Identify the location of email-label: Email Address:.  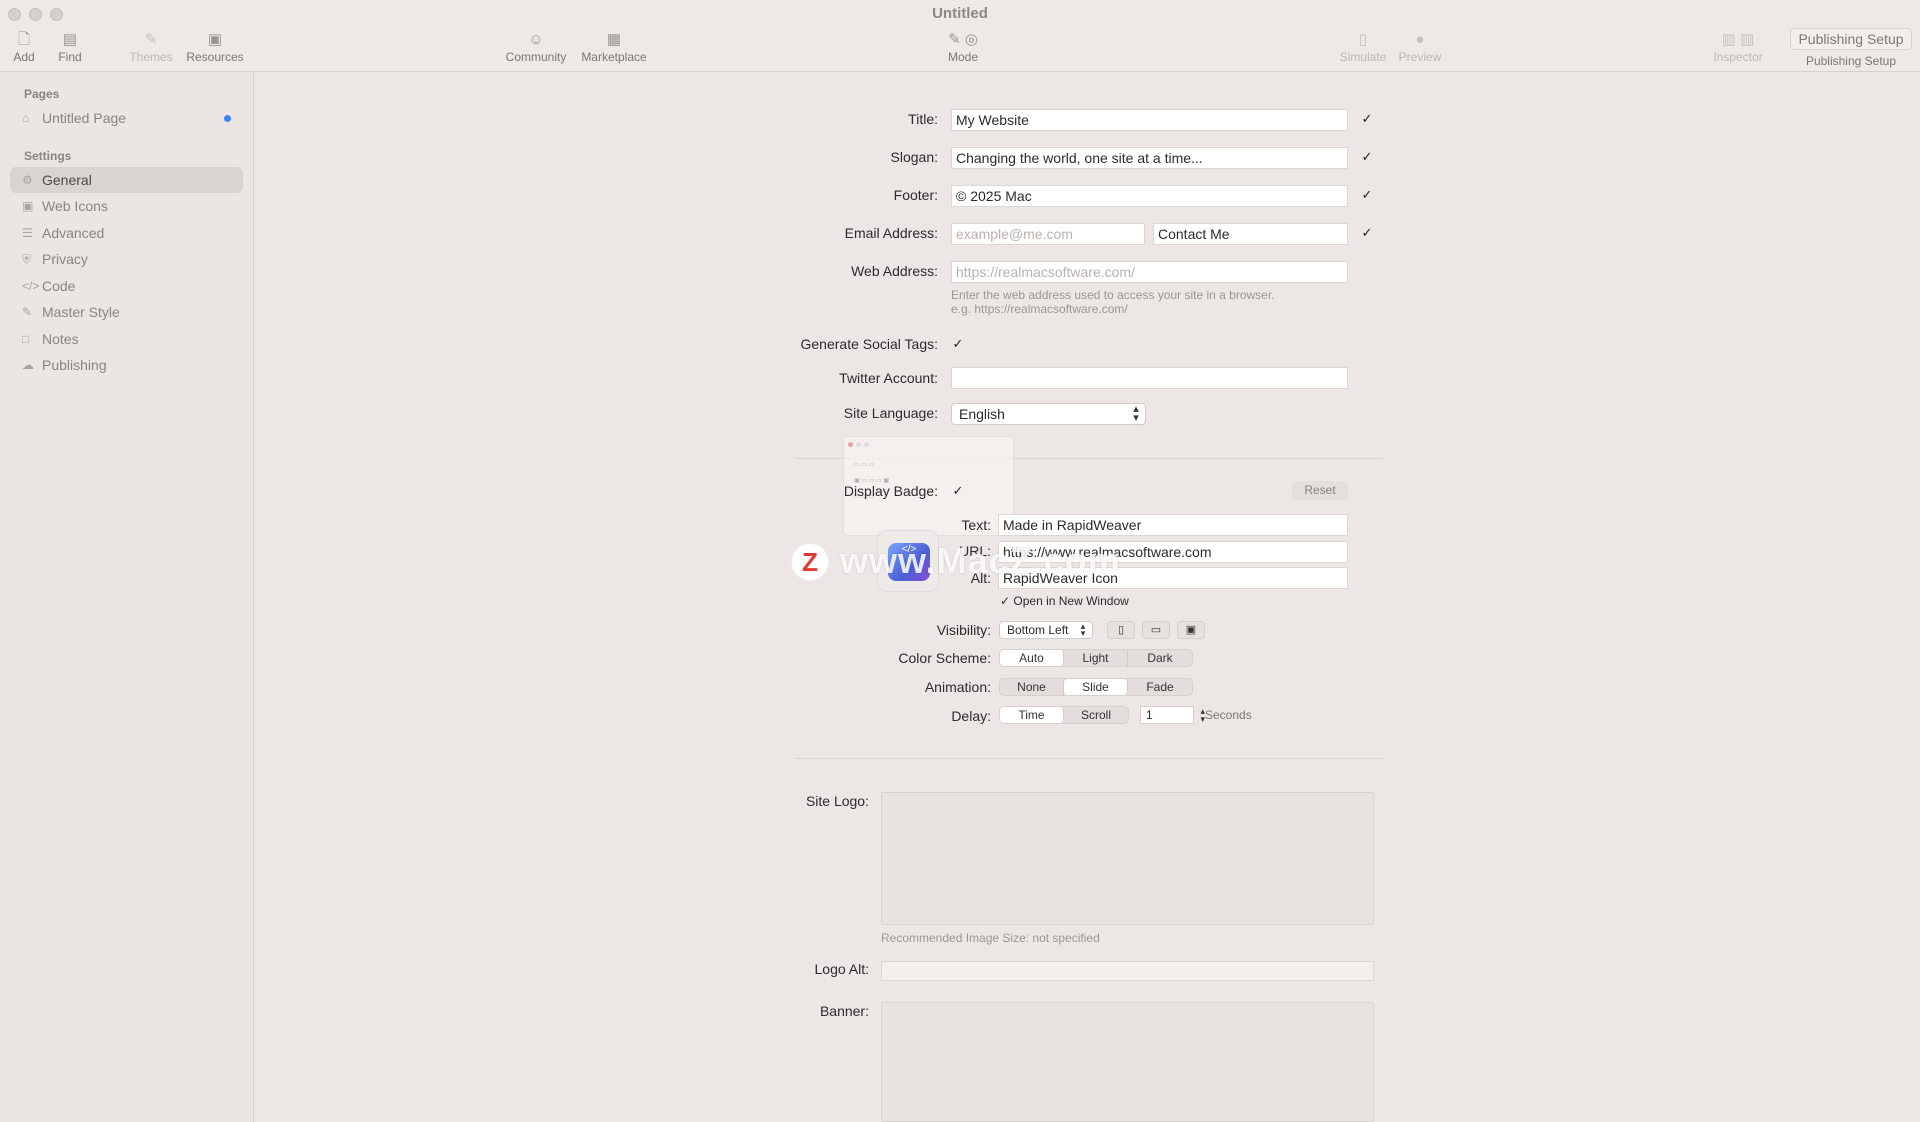
(891, 233).